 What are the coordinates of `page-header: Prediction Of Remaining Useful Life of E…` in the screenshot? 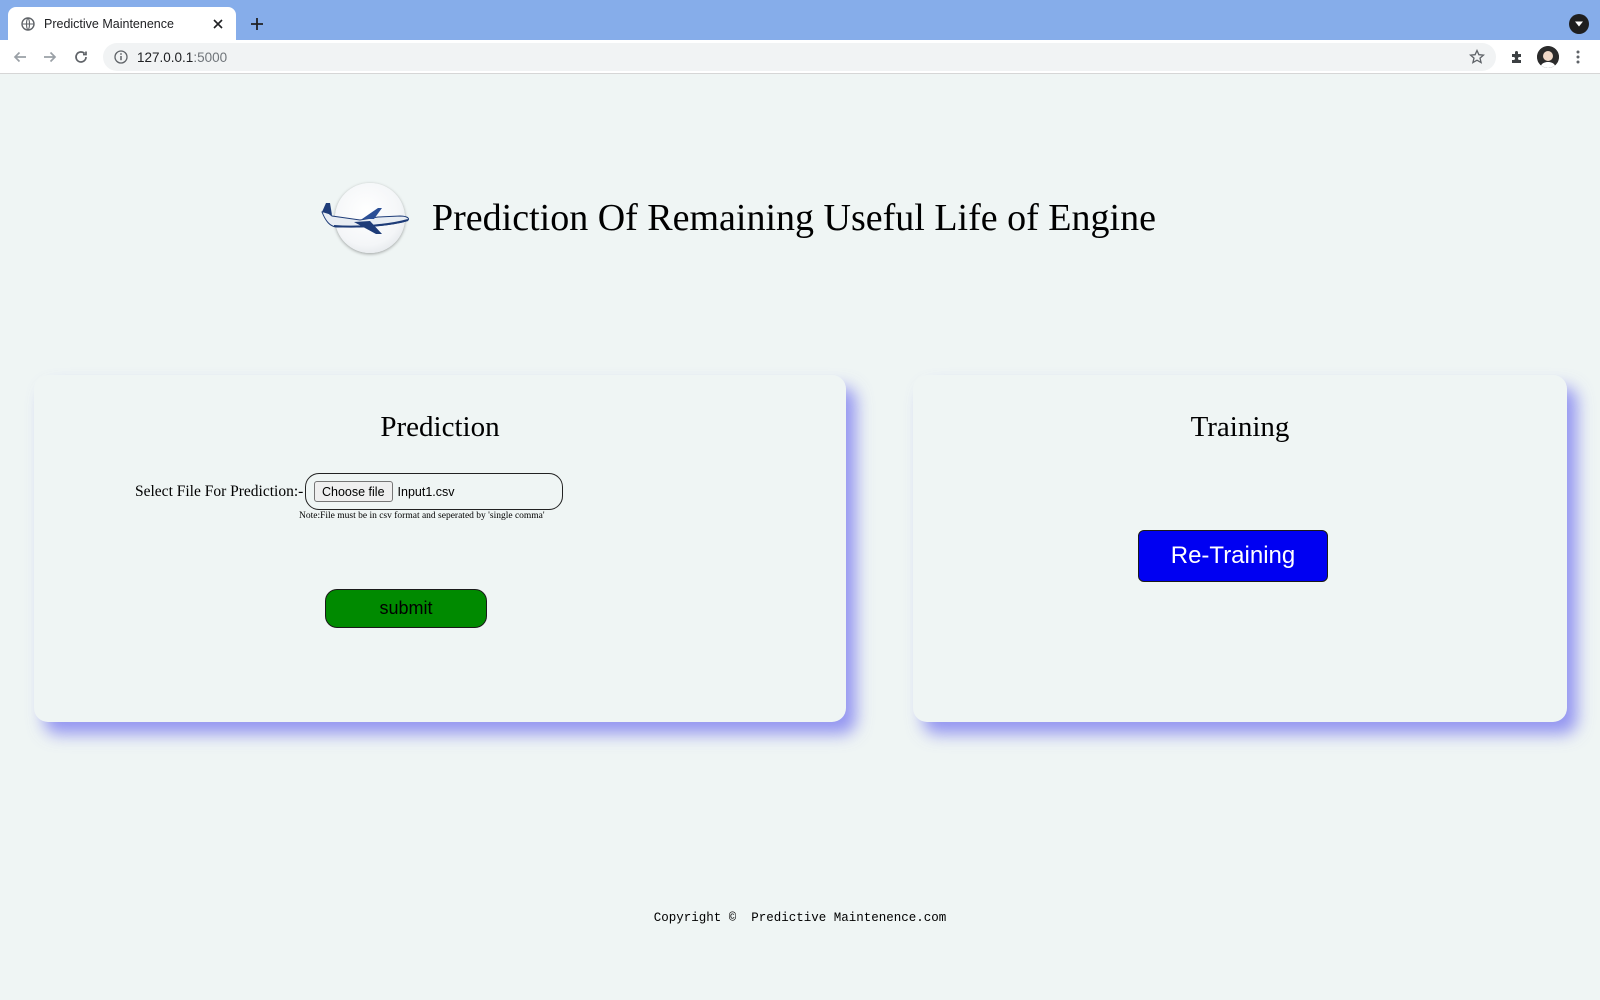 It's located at (738, 218).